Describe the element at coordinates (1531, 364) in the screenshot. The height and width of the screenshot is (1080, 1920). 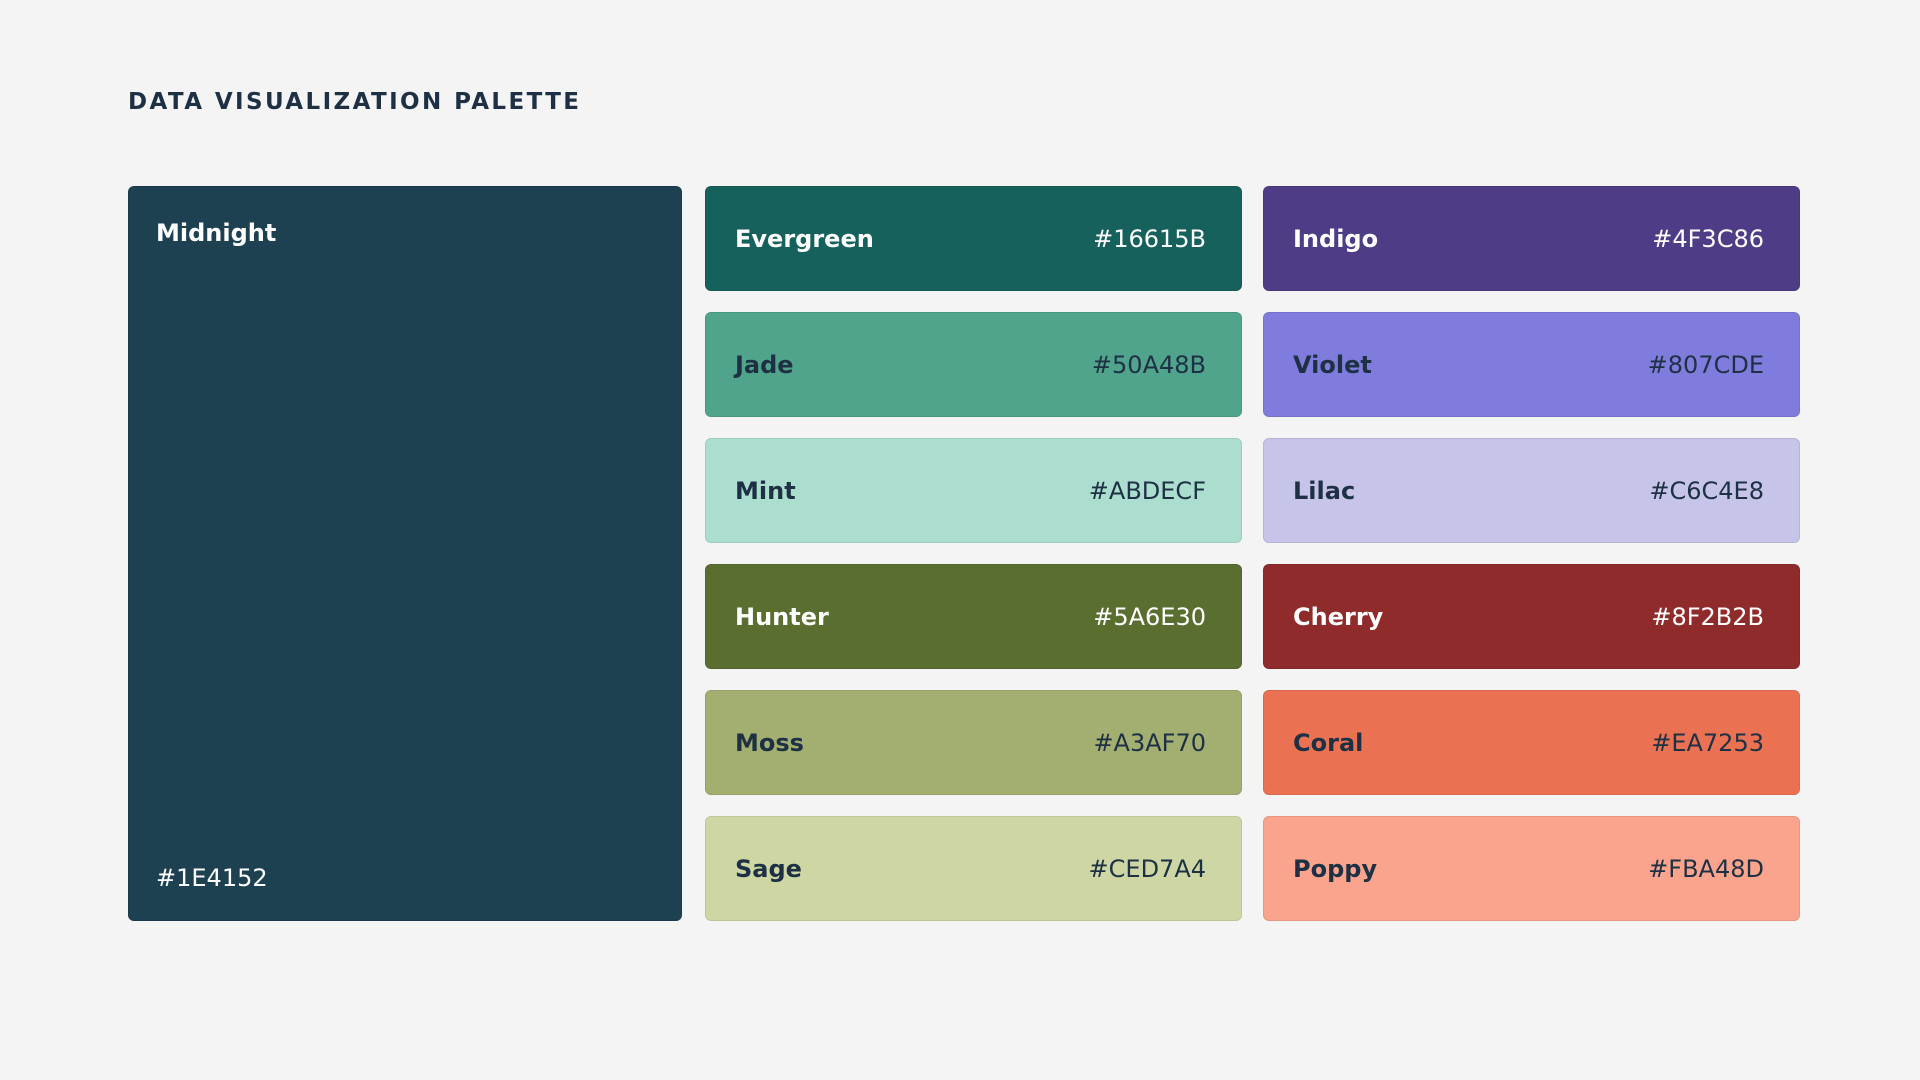
I see `swatch-violet: Violet #807CDE` at that location.